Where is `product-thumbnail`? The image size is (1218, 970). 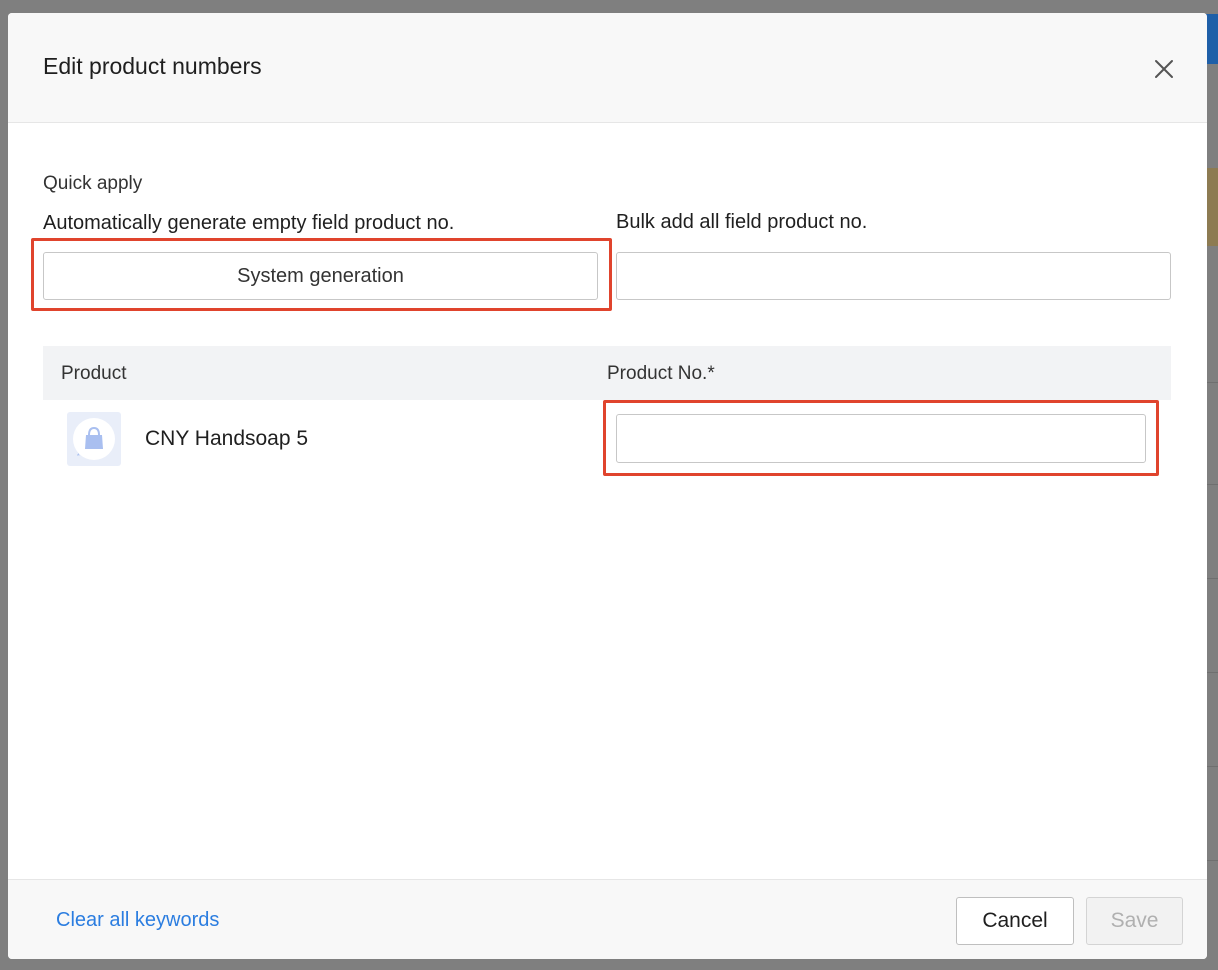
product-thumbnail is located at coordinates (94, 439).